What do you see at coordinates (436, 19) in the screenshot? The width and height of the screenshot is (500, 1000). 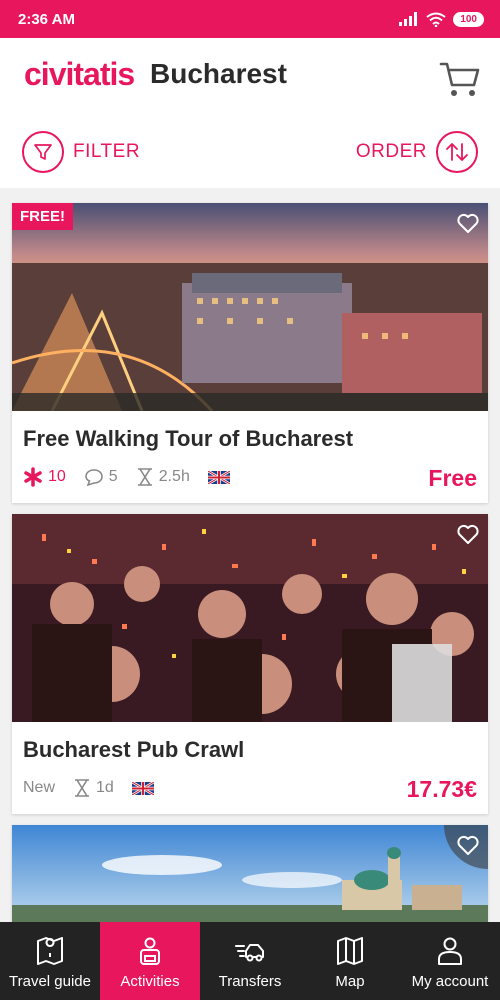 I see `wifi-icon` at bounding box center [436, 19].